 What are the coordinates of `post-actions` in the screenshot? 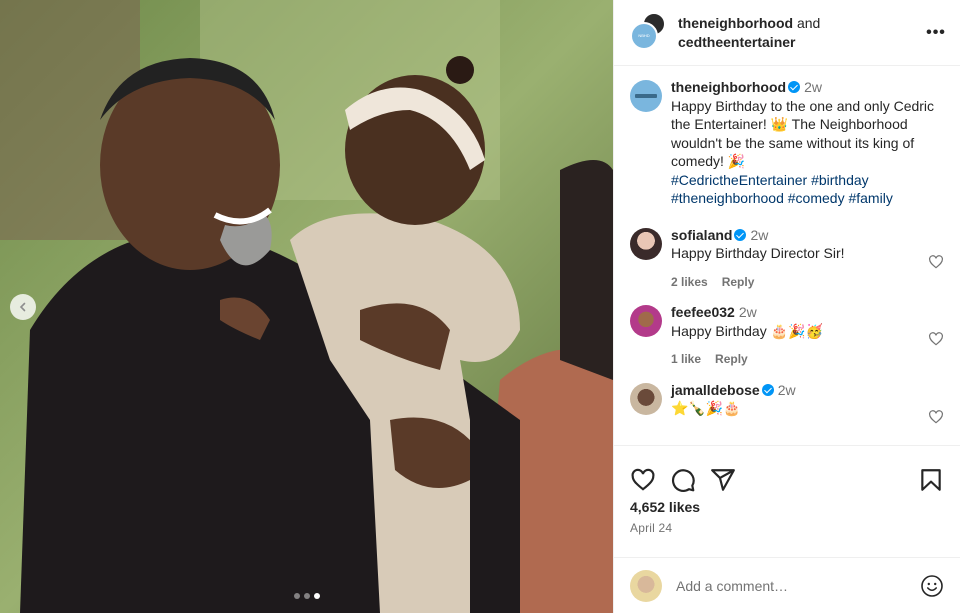 It's located at (787, 473).